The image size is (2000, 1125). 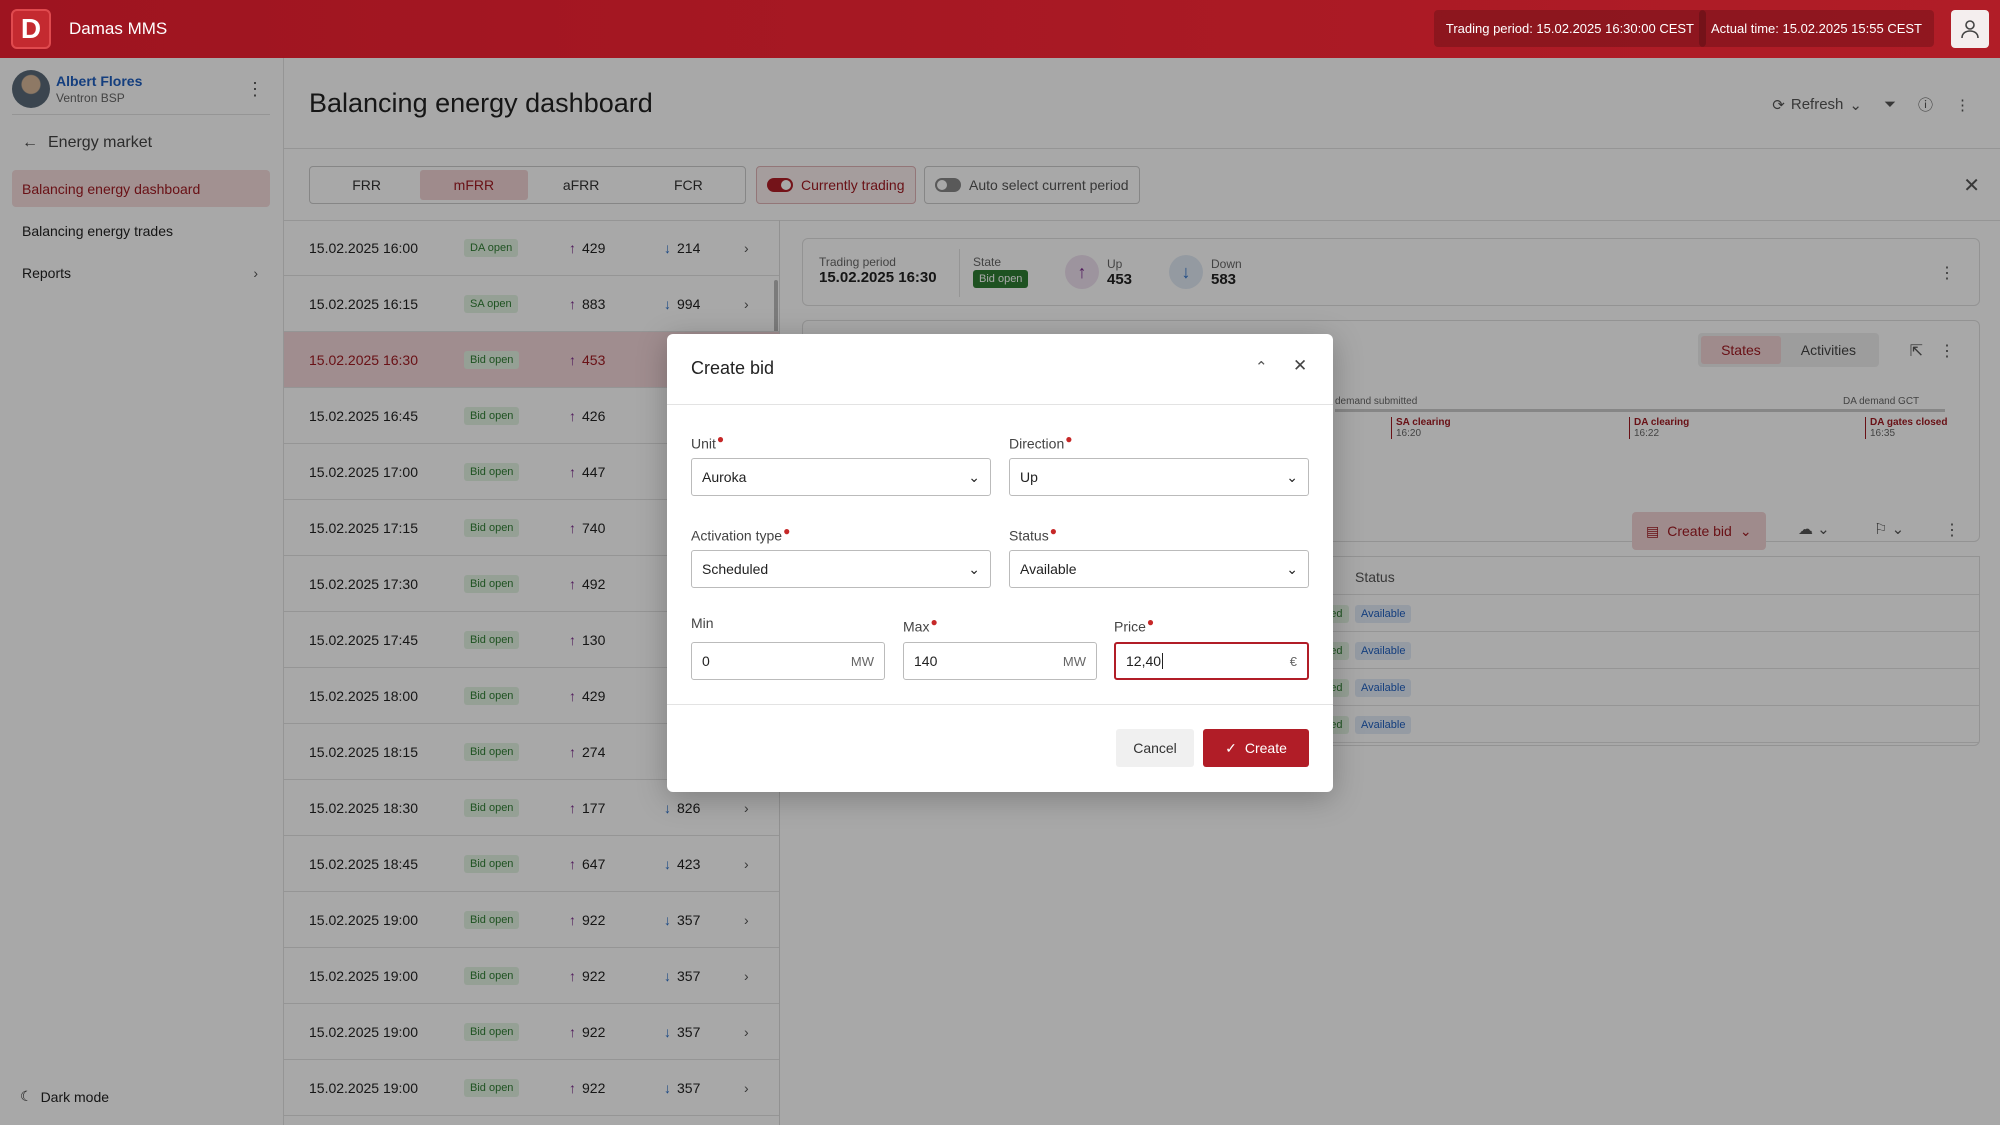 What do you see at coordinates (841, 569) in the screenshot?
I see `activation-type-select: Scheduled ⌄` at bounding box center [841, 569].